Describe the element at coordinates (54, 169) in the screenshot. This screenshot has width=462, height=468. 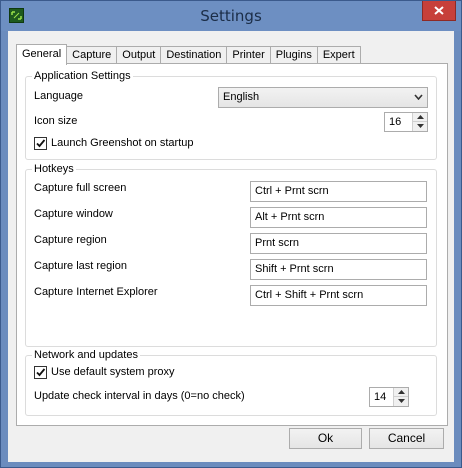
I see `hotkeys-legend: Hotkeys` at that location.